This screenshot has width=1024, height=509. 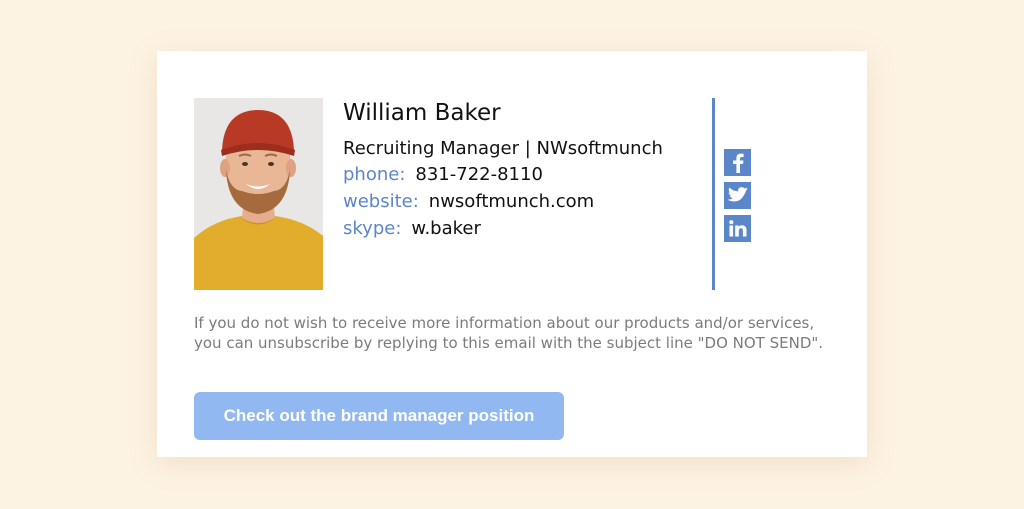 What do you see at coordinates (258, 194) in the screenshot?
I see `profile-photo` at bounding box center [258, 194].